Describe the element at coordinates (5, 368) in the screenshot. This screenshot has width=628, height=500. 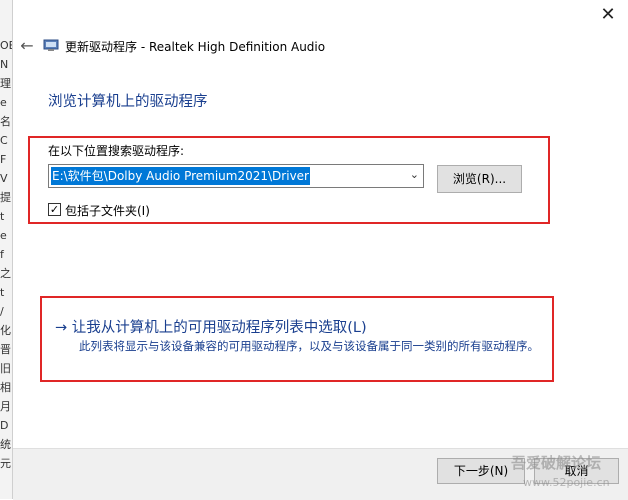
I see `background-glyph: 旧` at that location.